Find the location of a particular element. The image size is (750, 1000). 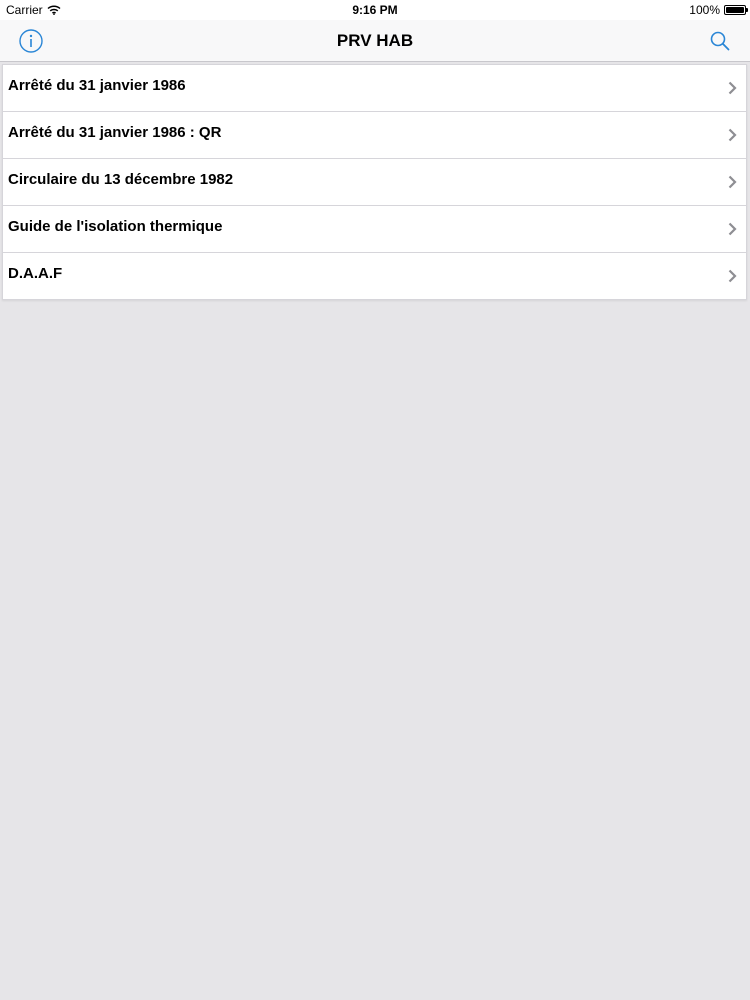

list-item: Circulaire du 13 décembre 1982 is located at coordinates (374, 182).